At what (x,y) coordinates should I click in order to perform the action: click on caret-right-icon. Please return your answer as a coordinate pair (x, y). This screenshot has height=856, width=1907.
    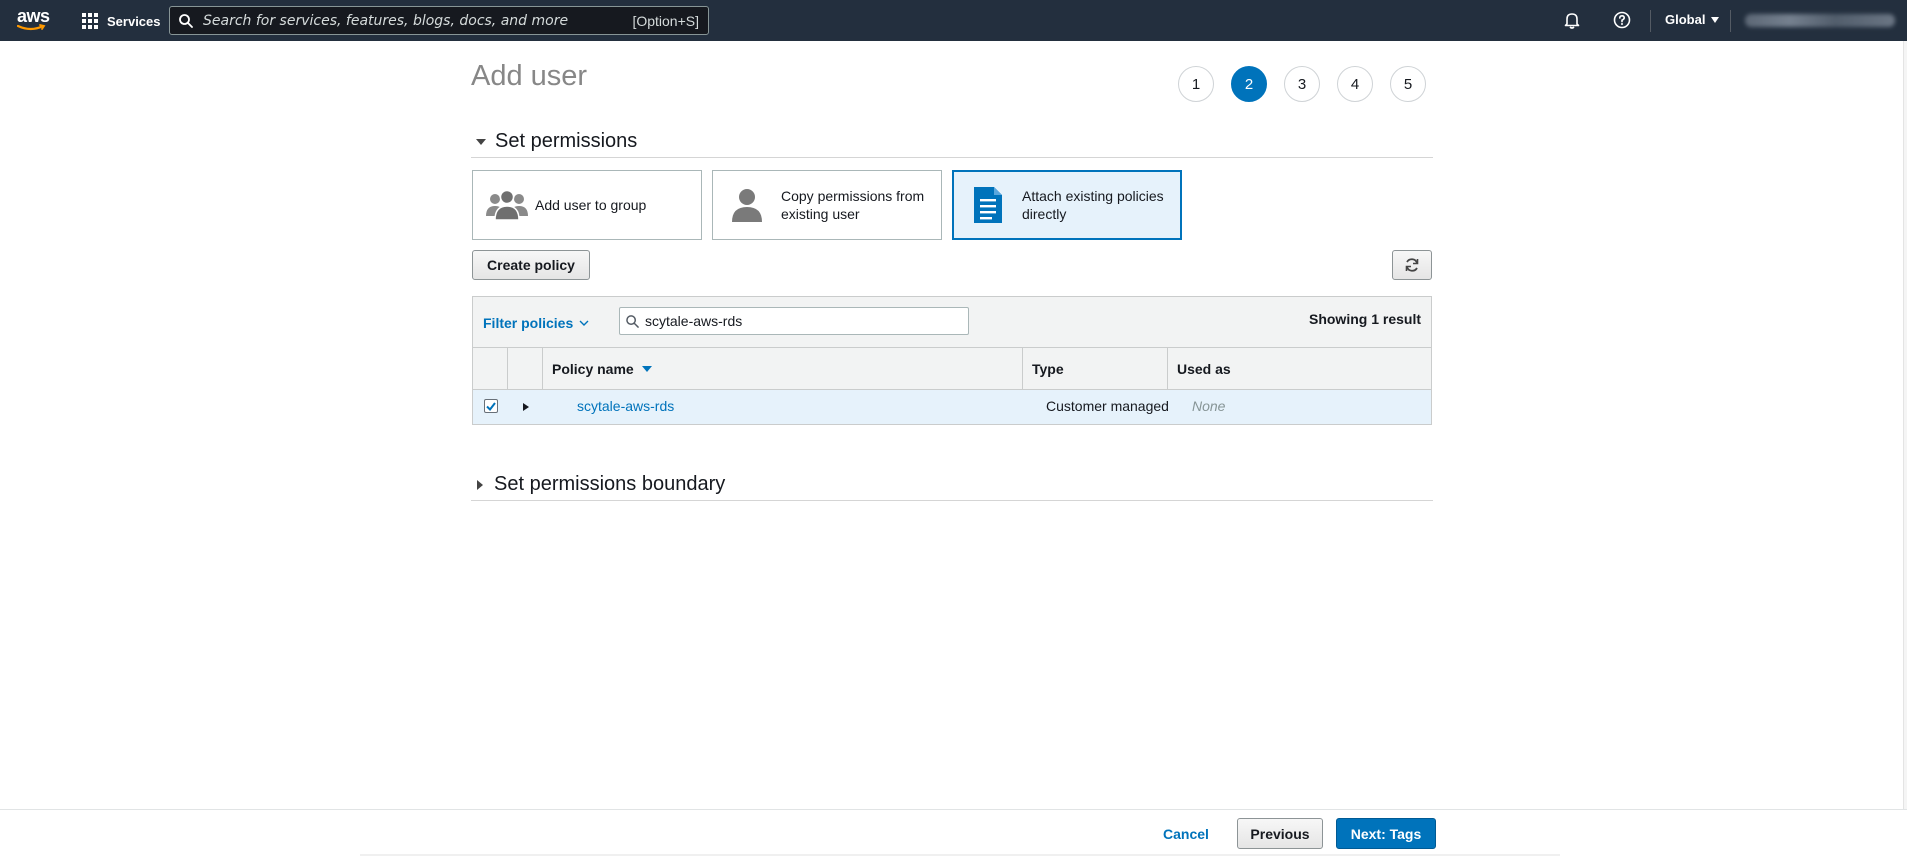
    Looking at the image, I should click on (480, 484).